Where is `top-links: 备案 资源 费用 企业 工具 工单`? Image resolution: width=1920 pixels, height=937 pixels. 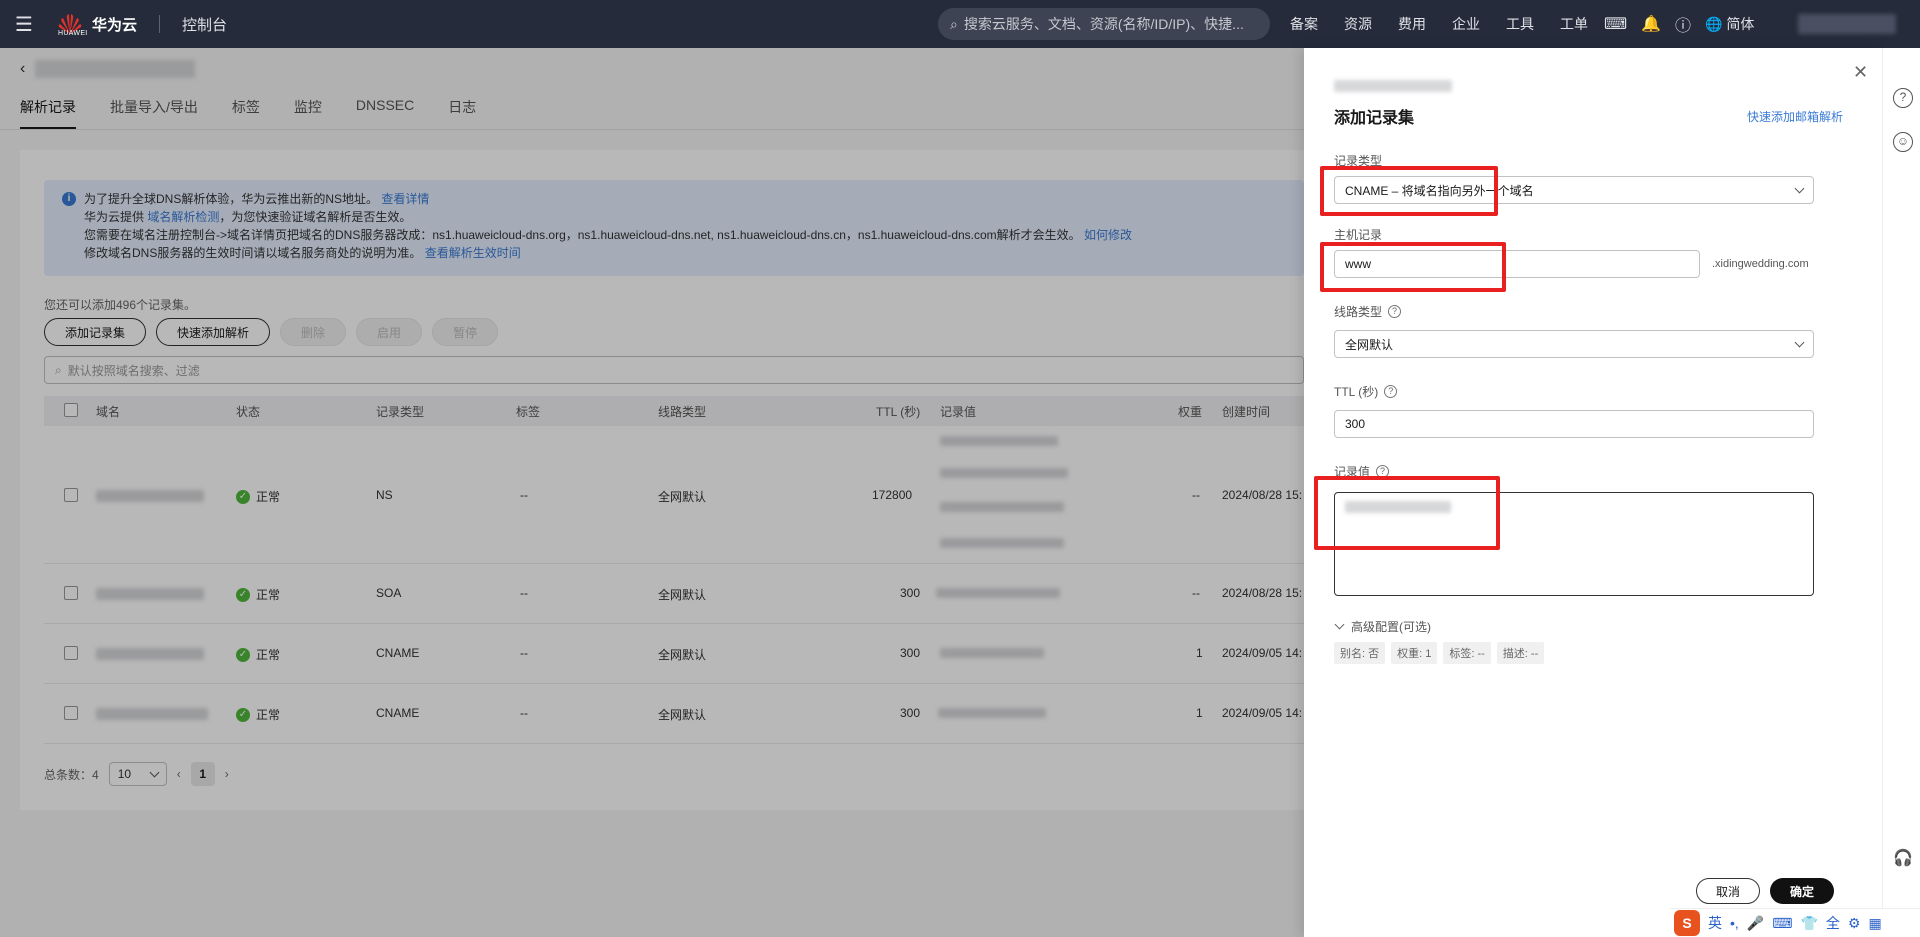
top-links: 备案 资源 费用 企业 工具 工单 is located at coordinates (1452, 24).